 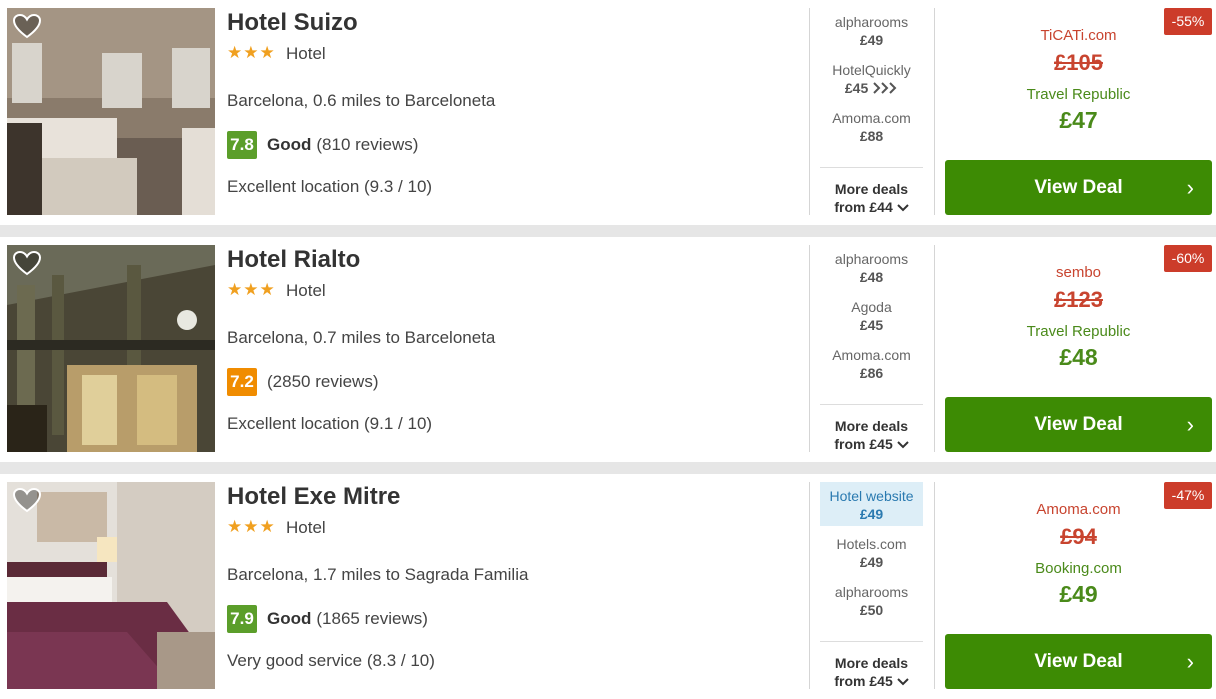 What do you see at coordinates (313, 497) in the screenshot?
I see `hotel-name: Hotel Exe Mitre` at bounding box center [313, 497].